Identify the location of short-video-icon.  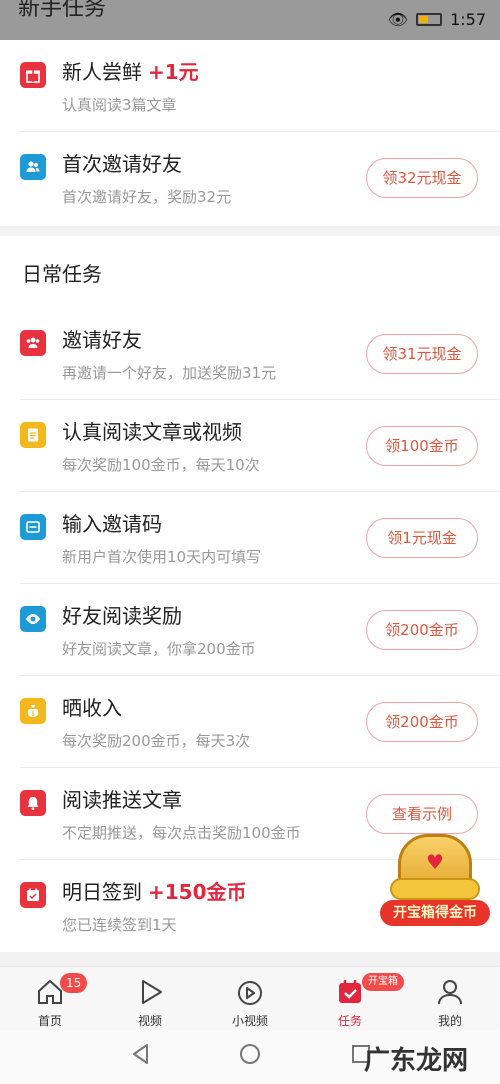
(250, 993).